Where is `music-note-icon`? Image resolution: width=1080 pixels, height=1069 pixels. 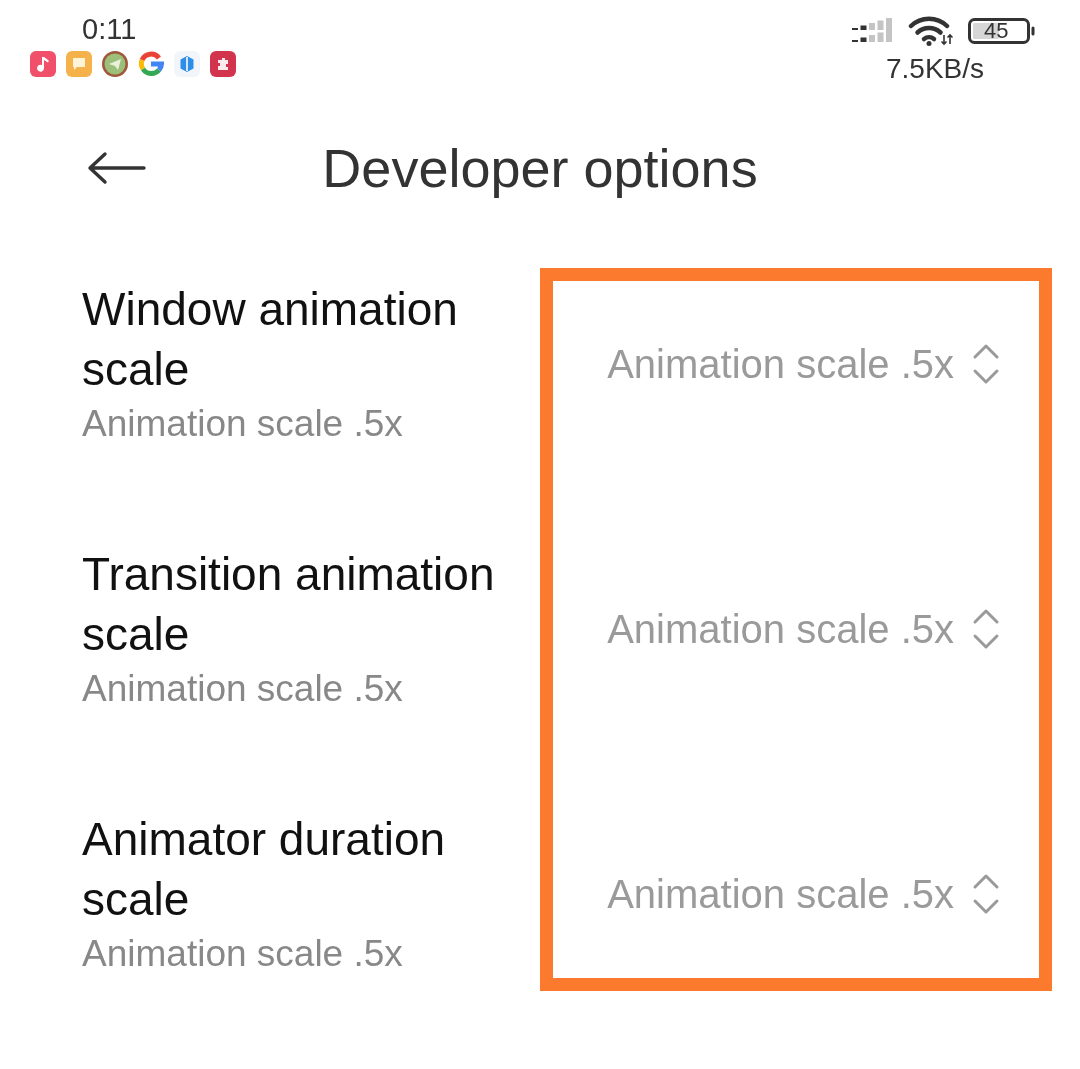
music-note-icon is located at coordinates (43, 64).